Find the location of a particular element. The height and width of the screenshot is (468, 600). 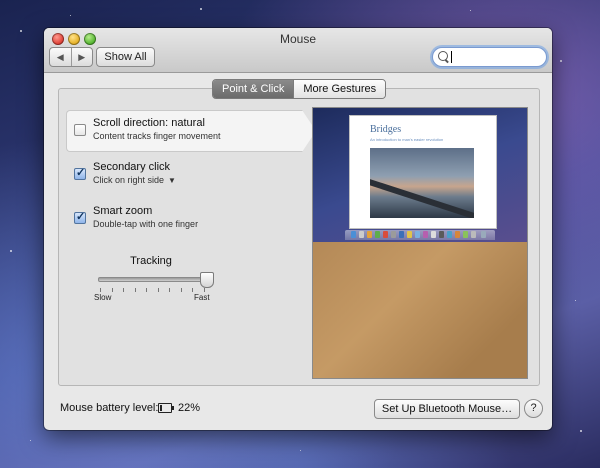

bridge-photo is located at coordinates (422, 183).